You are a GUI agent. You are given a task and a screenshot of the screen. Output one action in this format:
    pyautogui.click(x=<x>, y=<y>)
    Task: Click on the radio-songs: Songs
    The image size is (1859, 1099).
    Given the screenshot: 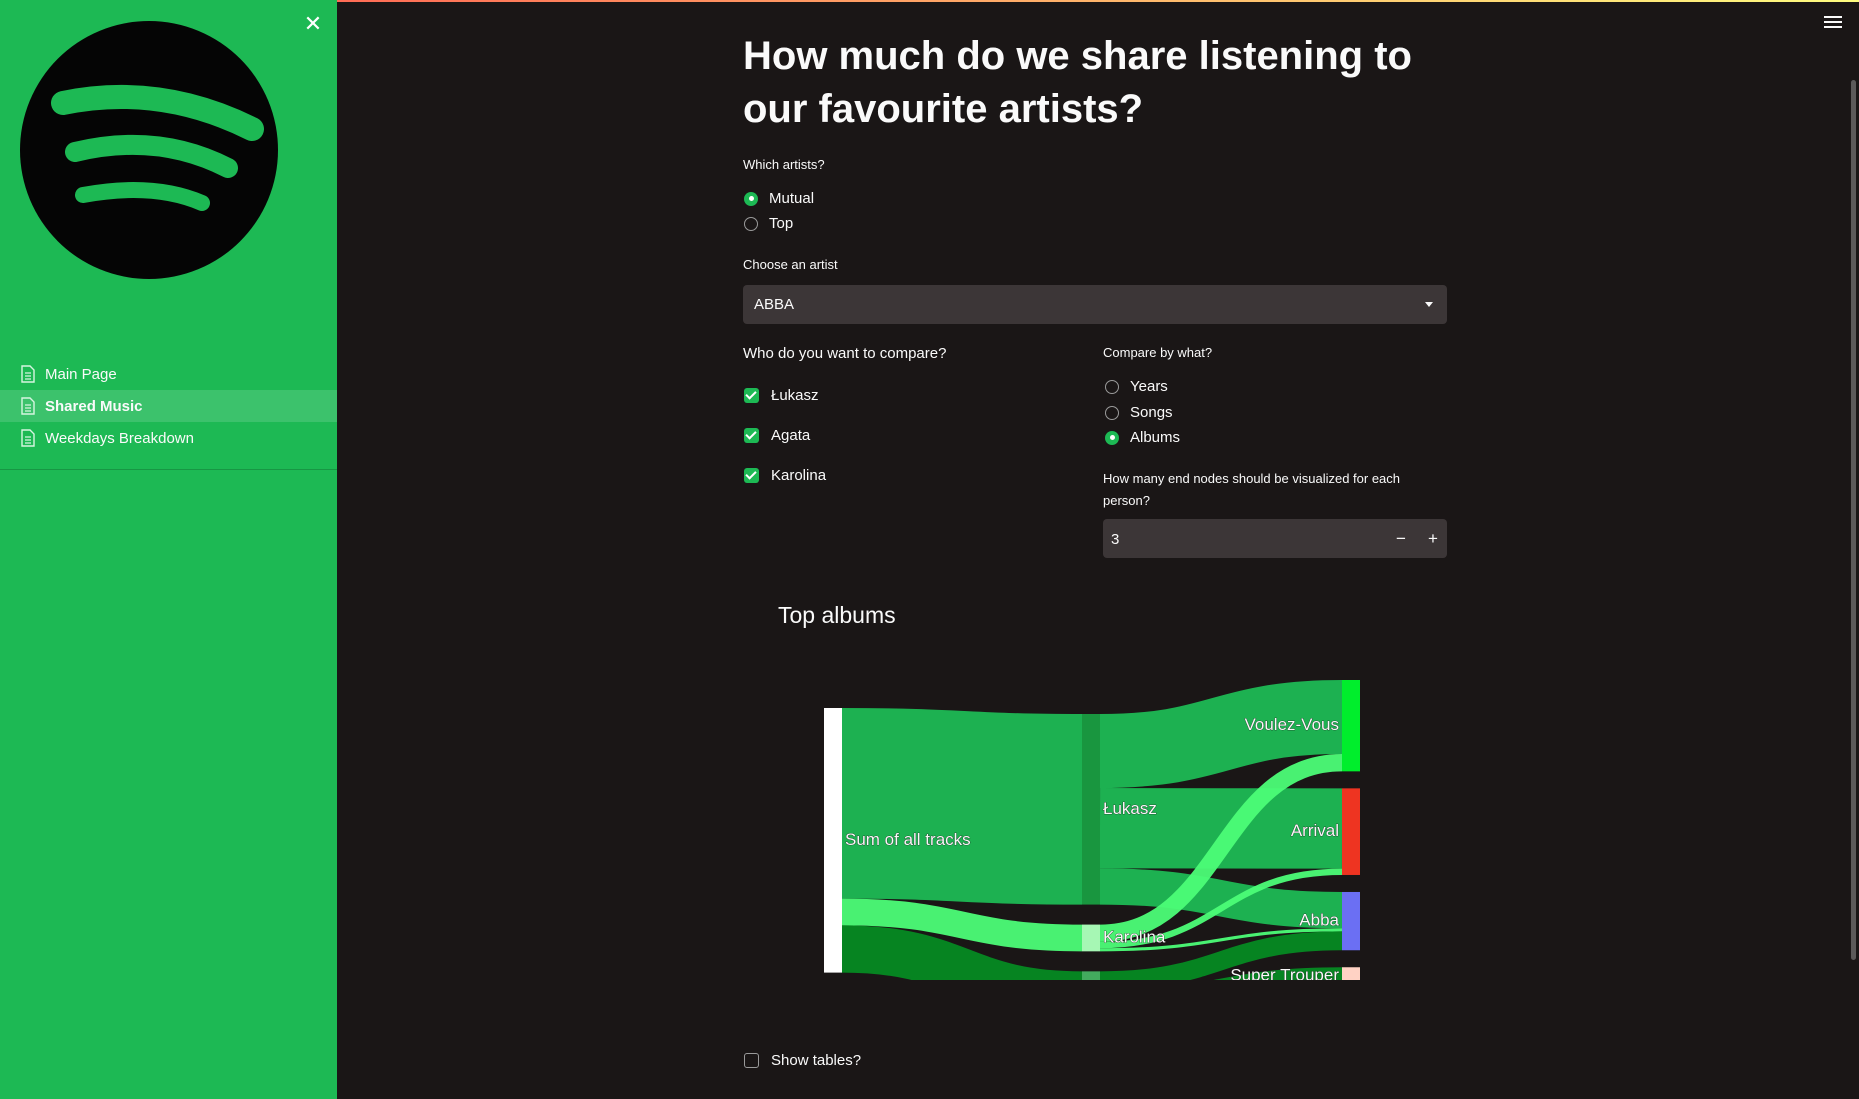 What is the action you would take?
    pyautogui.click(x=1139, y=412)
    